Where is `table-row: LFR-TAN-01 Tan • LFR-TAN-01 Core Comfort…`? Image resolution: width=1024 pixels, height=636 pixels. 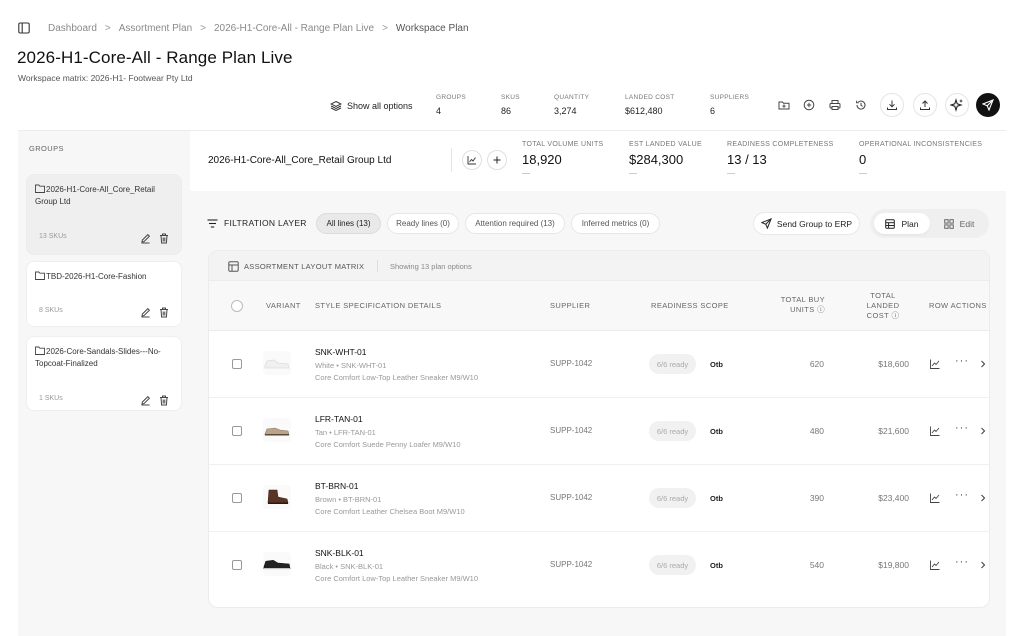
table-row: LFR-TAN-01 Tan • LFR-TAN-01 Core Comfort… is located at coordinates (599, 431).